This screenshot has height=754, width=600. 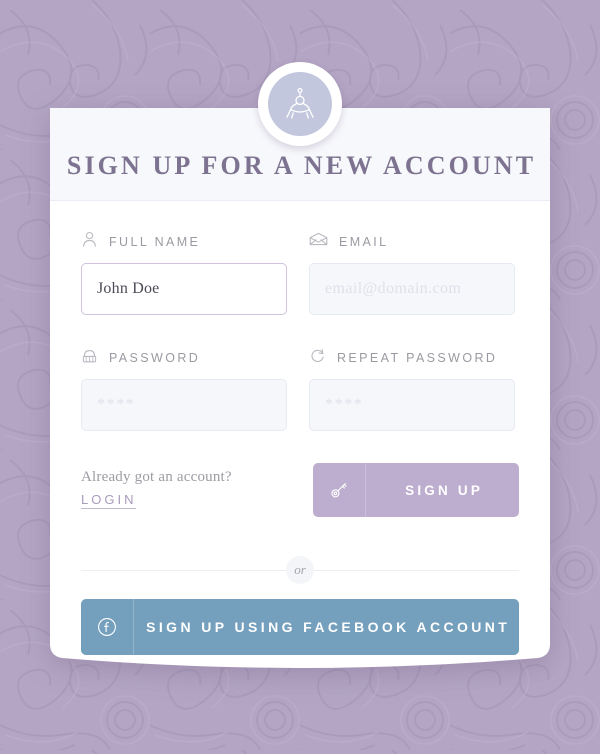 What do you see at coordinates (412, 242) in the screenshot?
I see `label-email: EMAIL` at bounding box center [412, 242].